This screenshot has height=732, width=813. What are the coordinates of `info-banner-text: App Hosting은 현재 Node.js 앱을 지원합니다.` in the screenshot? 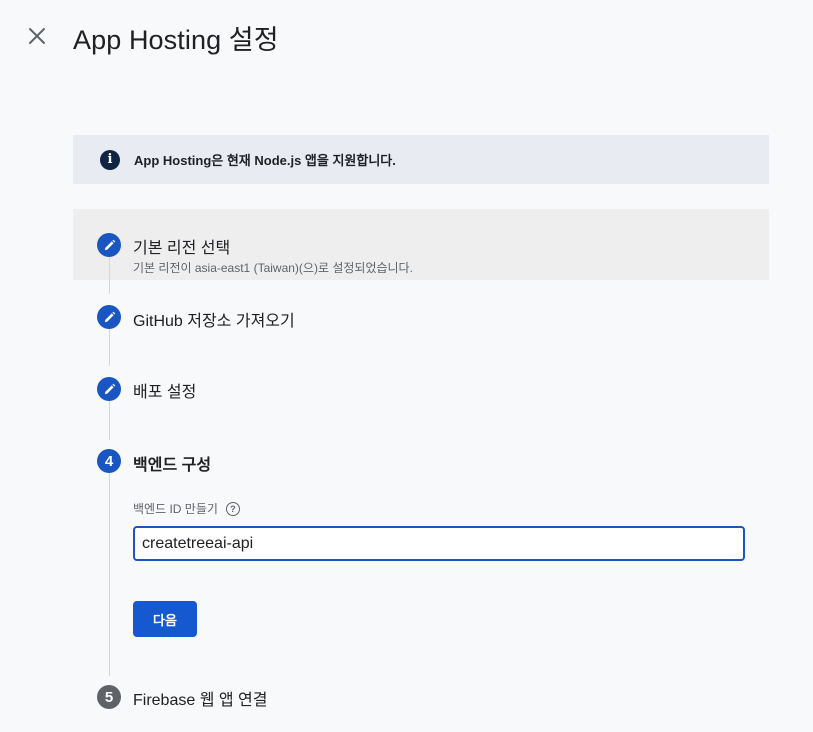 It's located at (265, 160).